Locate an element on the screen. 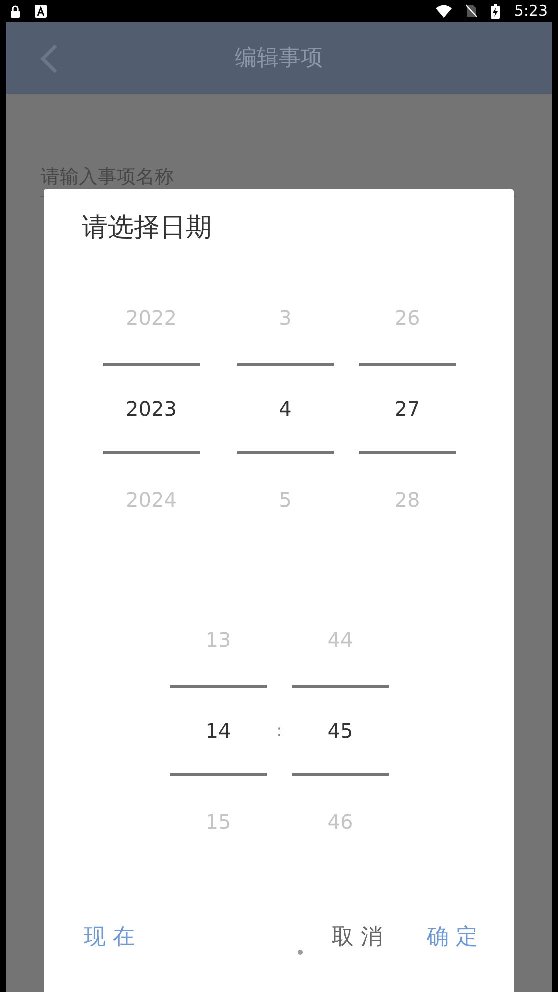 Image resolution: width=558 pixels, height=992 pixels. no-sim-icon is located at coordinates (472, 11).